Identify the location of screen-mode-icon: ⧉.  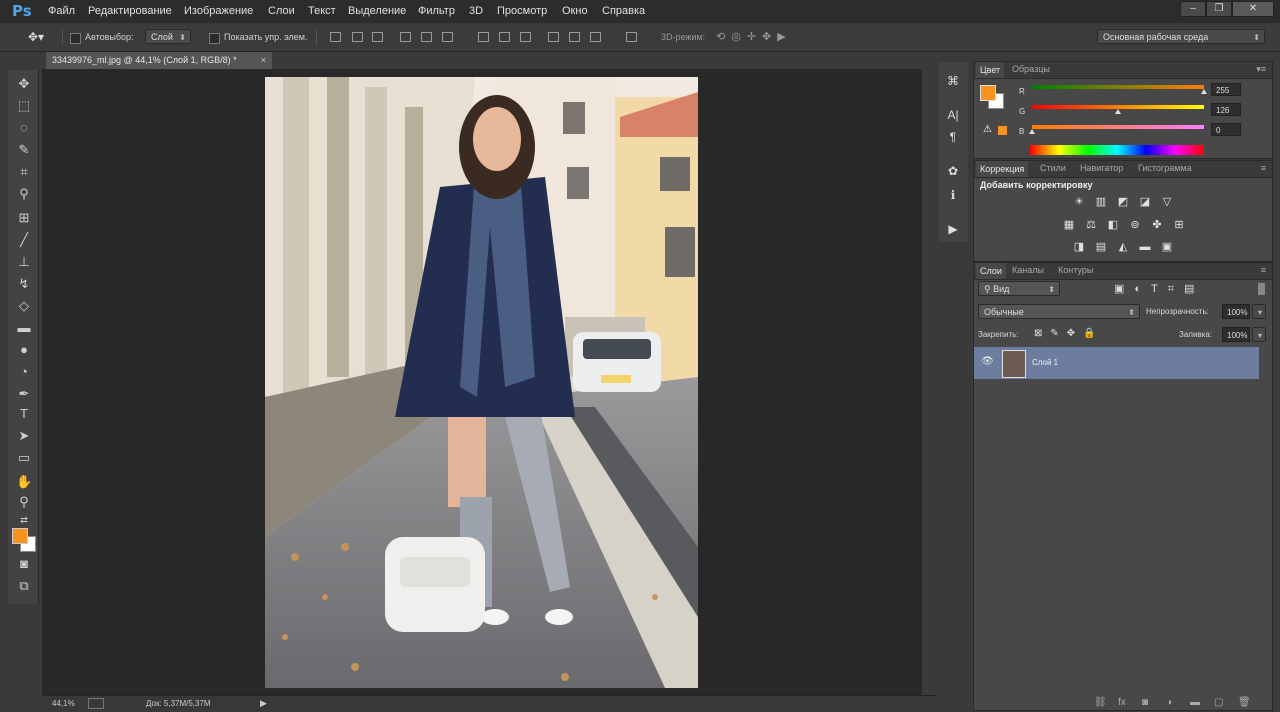
(24, 586).